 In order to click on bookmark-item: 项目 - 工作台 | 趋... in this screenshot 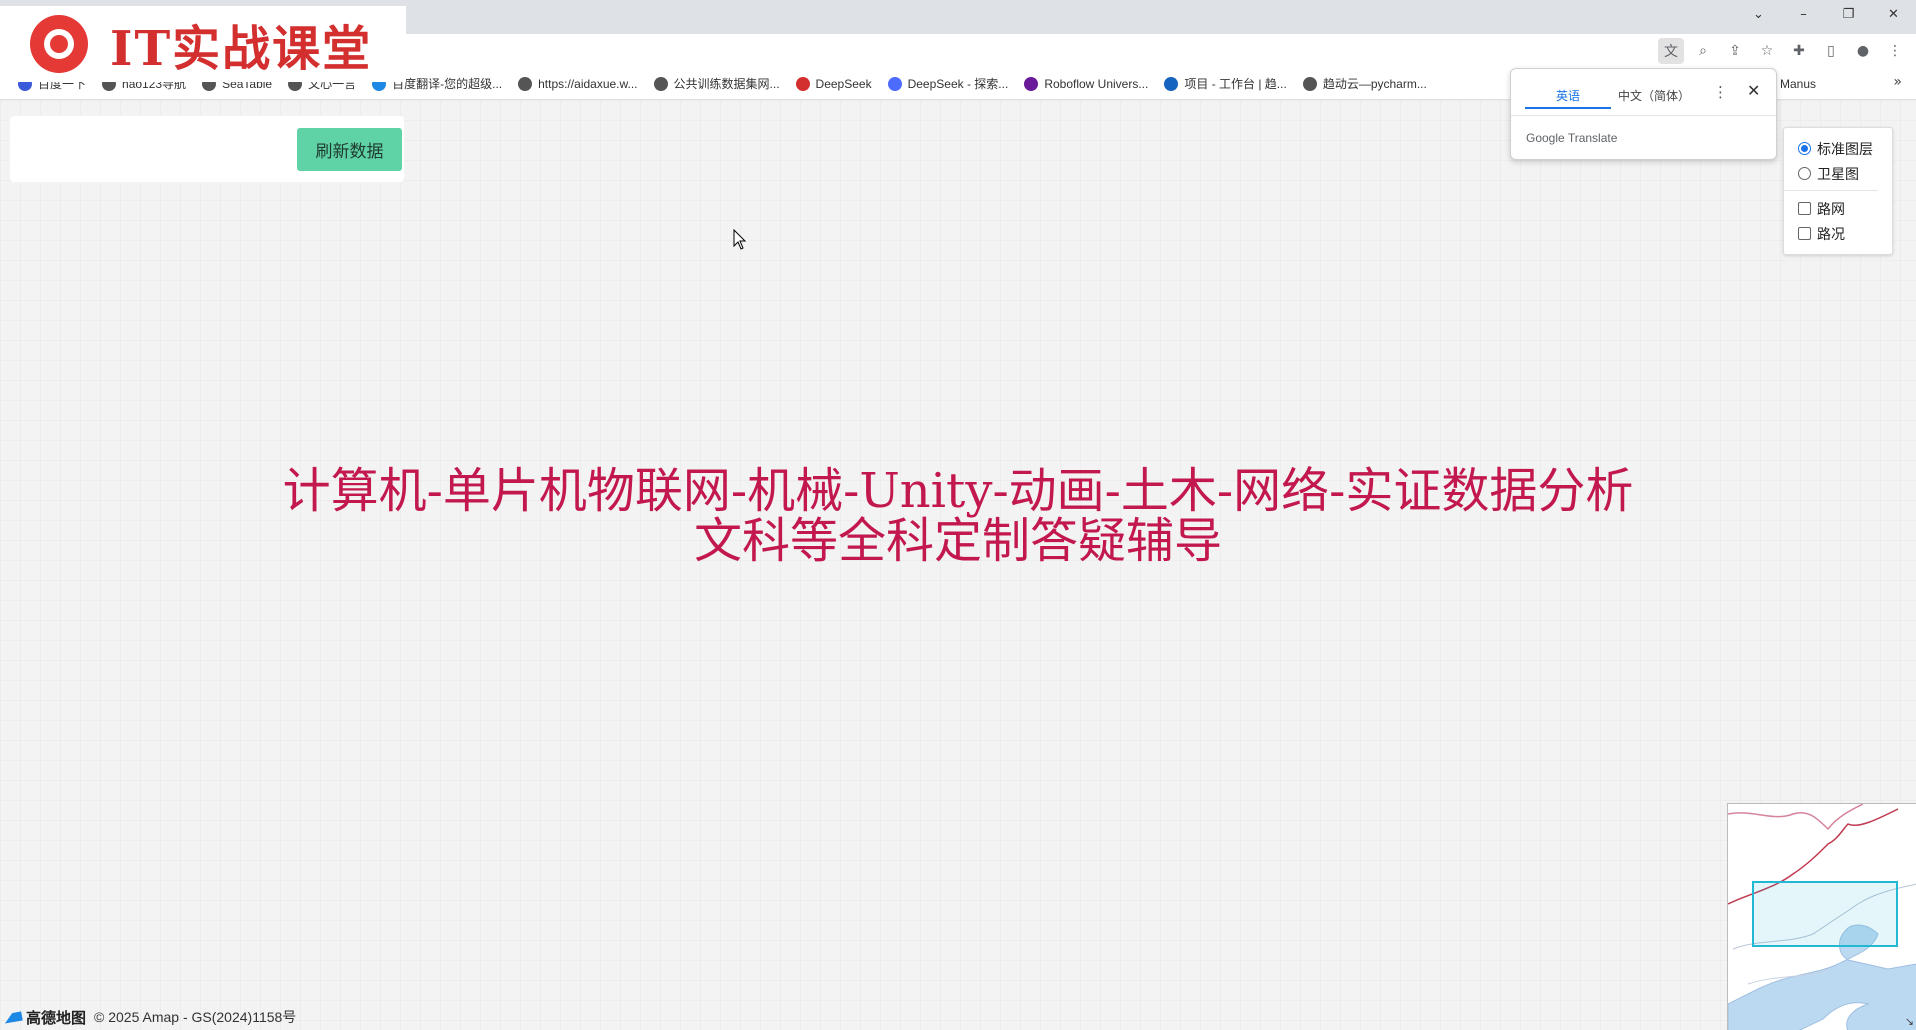, I will do `click(1225, 84)`.